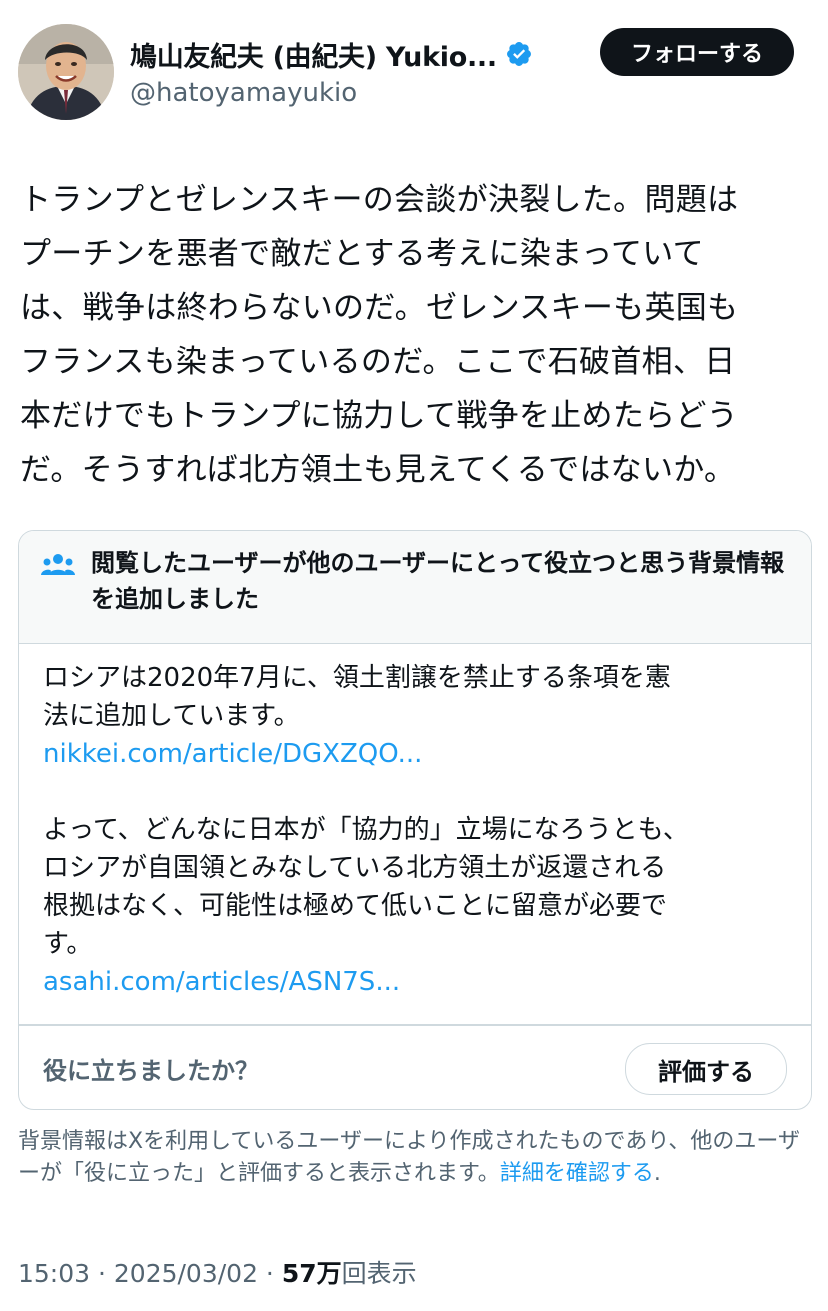  Describe the element at coordinates (706, 1069) in the screenshot. I see `rate-button: 評価する` at that location.